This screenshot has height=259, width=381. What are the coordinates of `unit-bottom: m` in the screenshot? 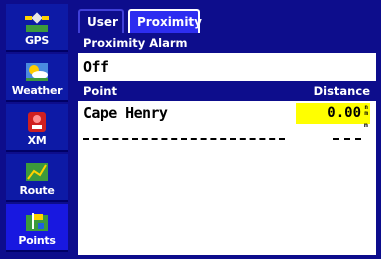 It's located at (366, 113).